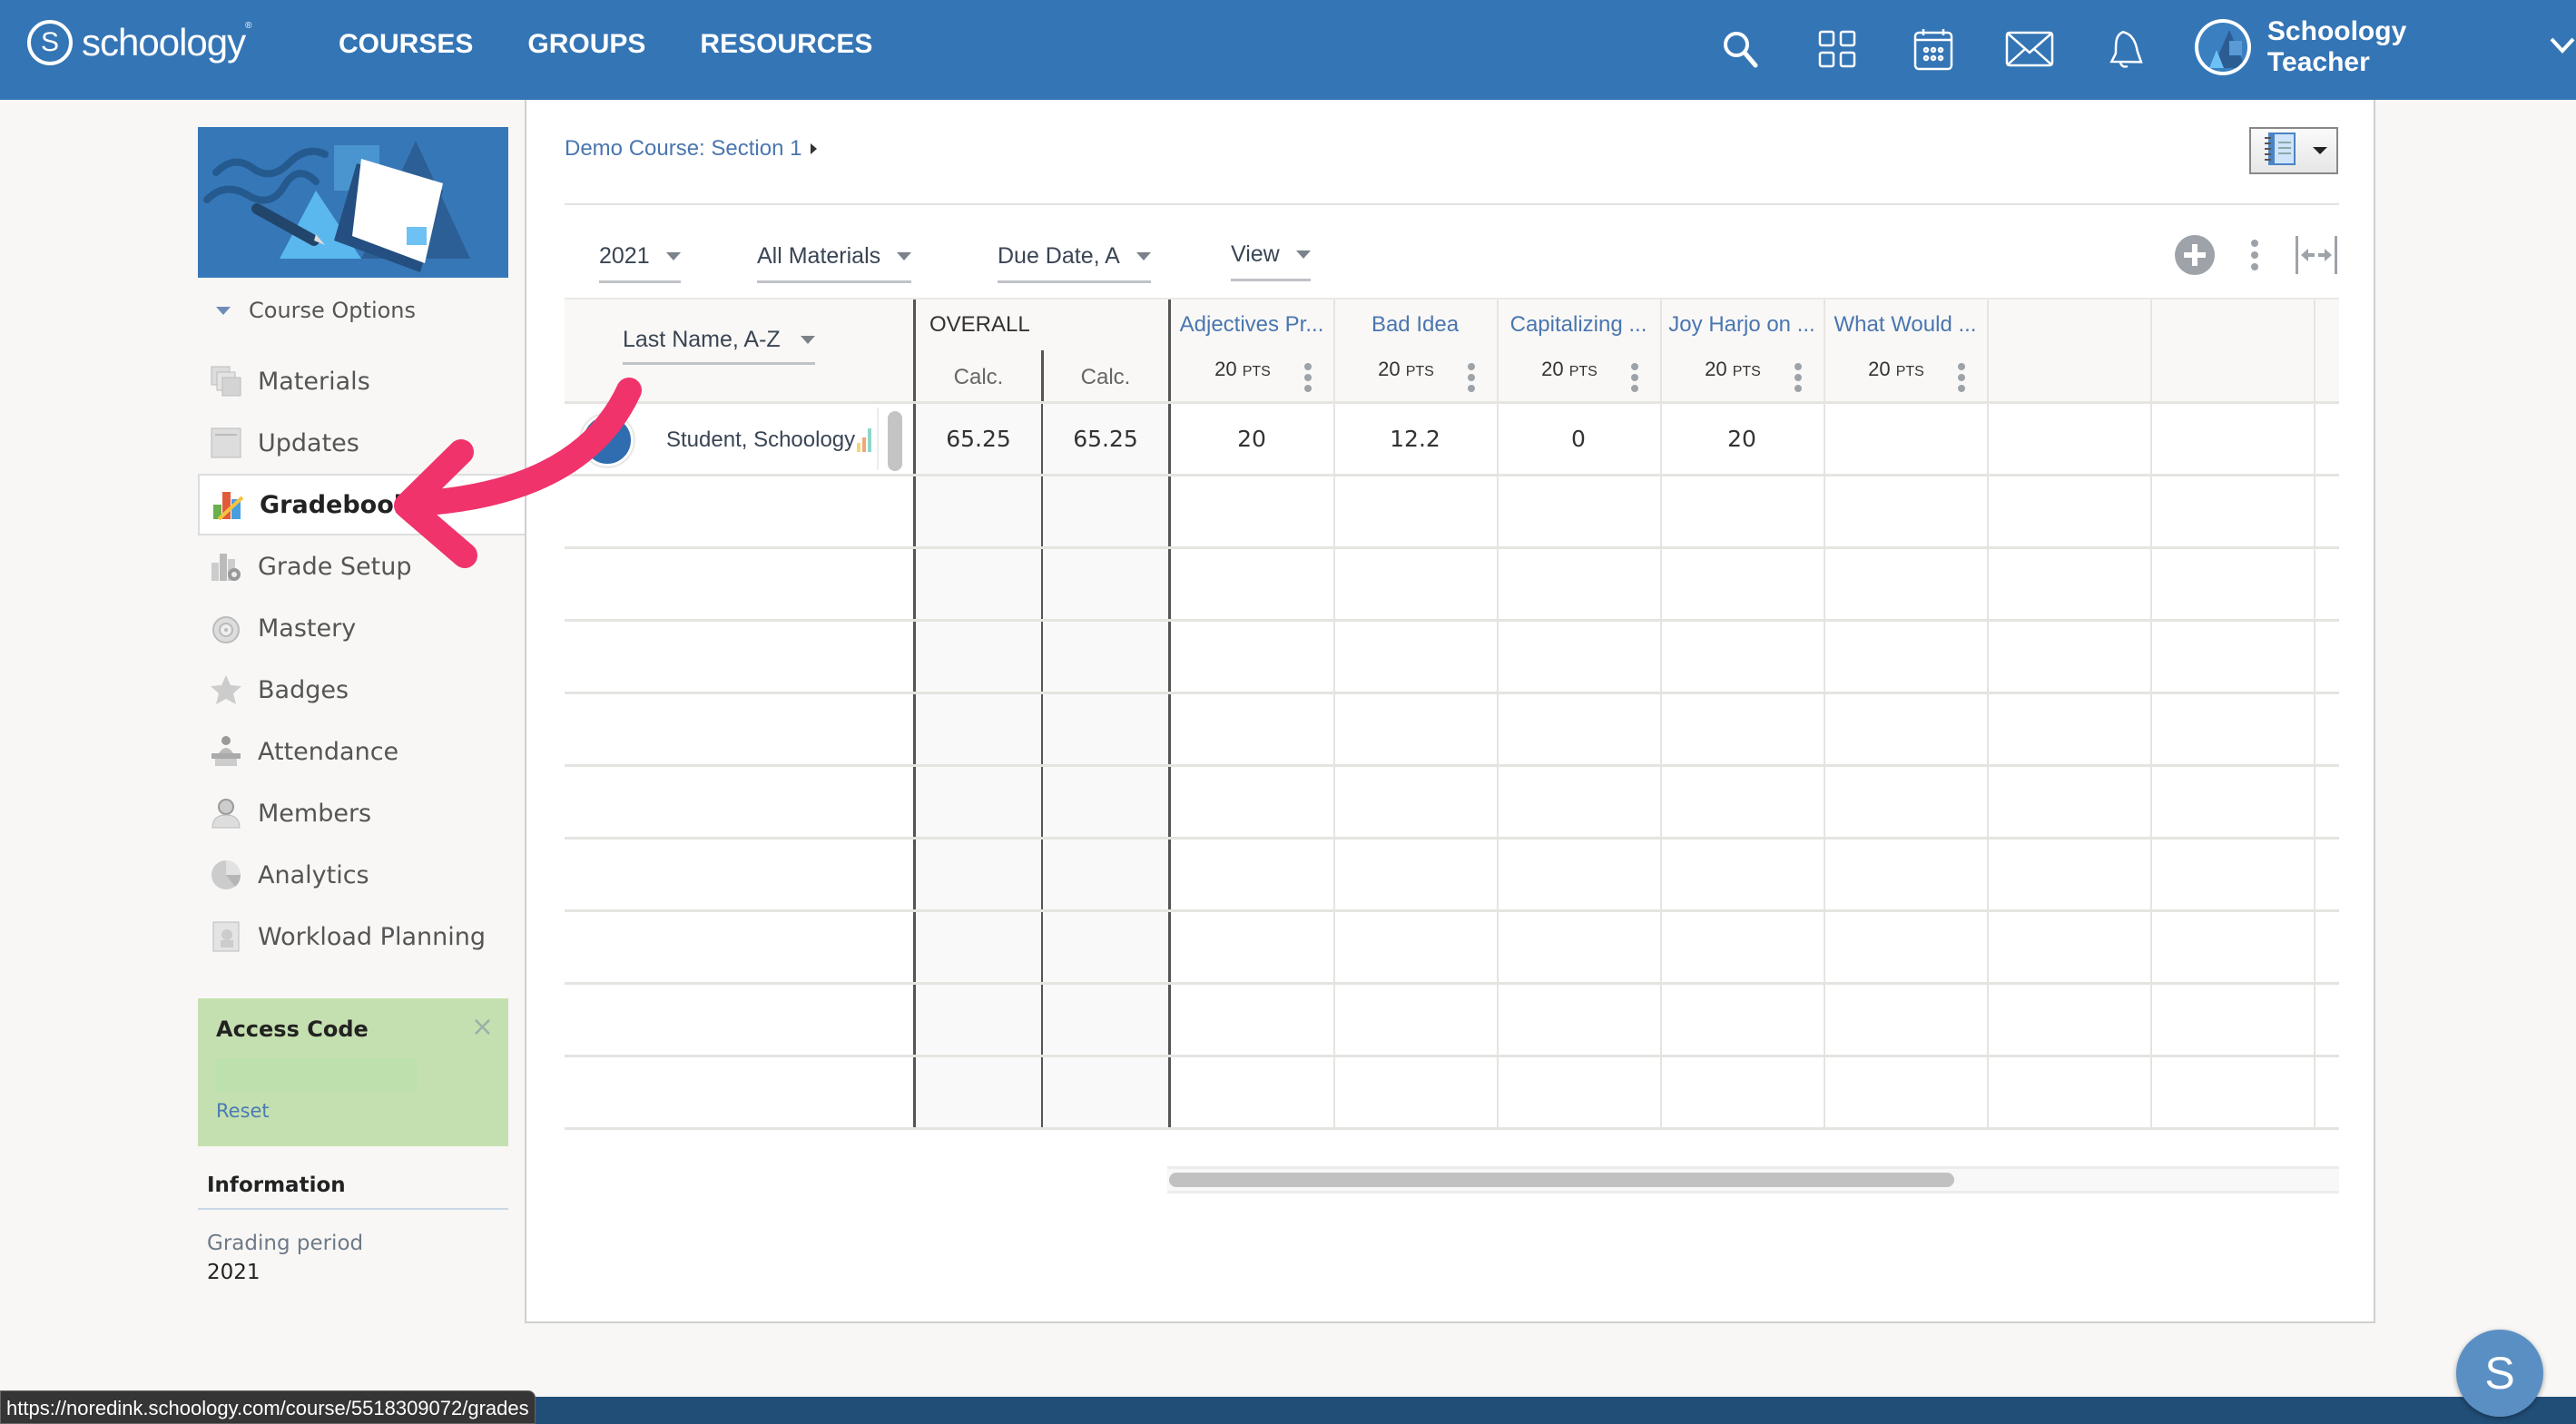 The height and width of the screenshot is (1424, 2576). Describe the element at coordinates (2029, 49) in the screenshot. I see `mail-icon` at that location.